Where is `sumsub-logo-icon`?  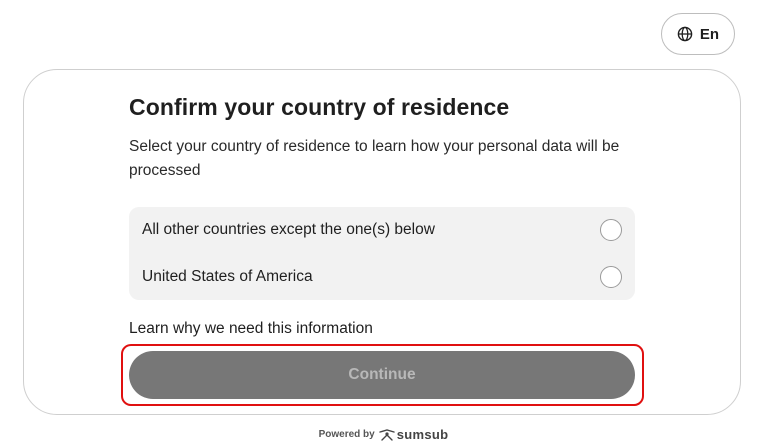 sumsub-logo-icon is located at coordinates (387, 434).